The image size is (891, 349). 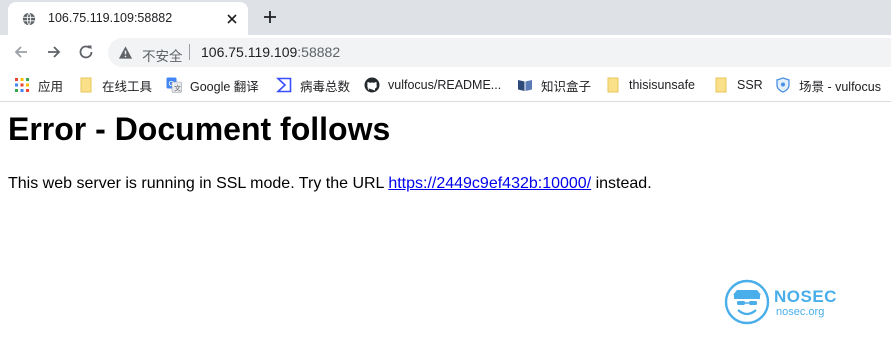 What do you see at coordinates (800, 312) in the screenshot?
I see `watermark-subtitle: nosec.org` at bounding box center [800, 312].